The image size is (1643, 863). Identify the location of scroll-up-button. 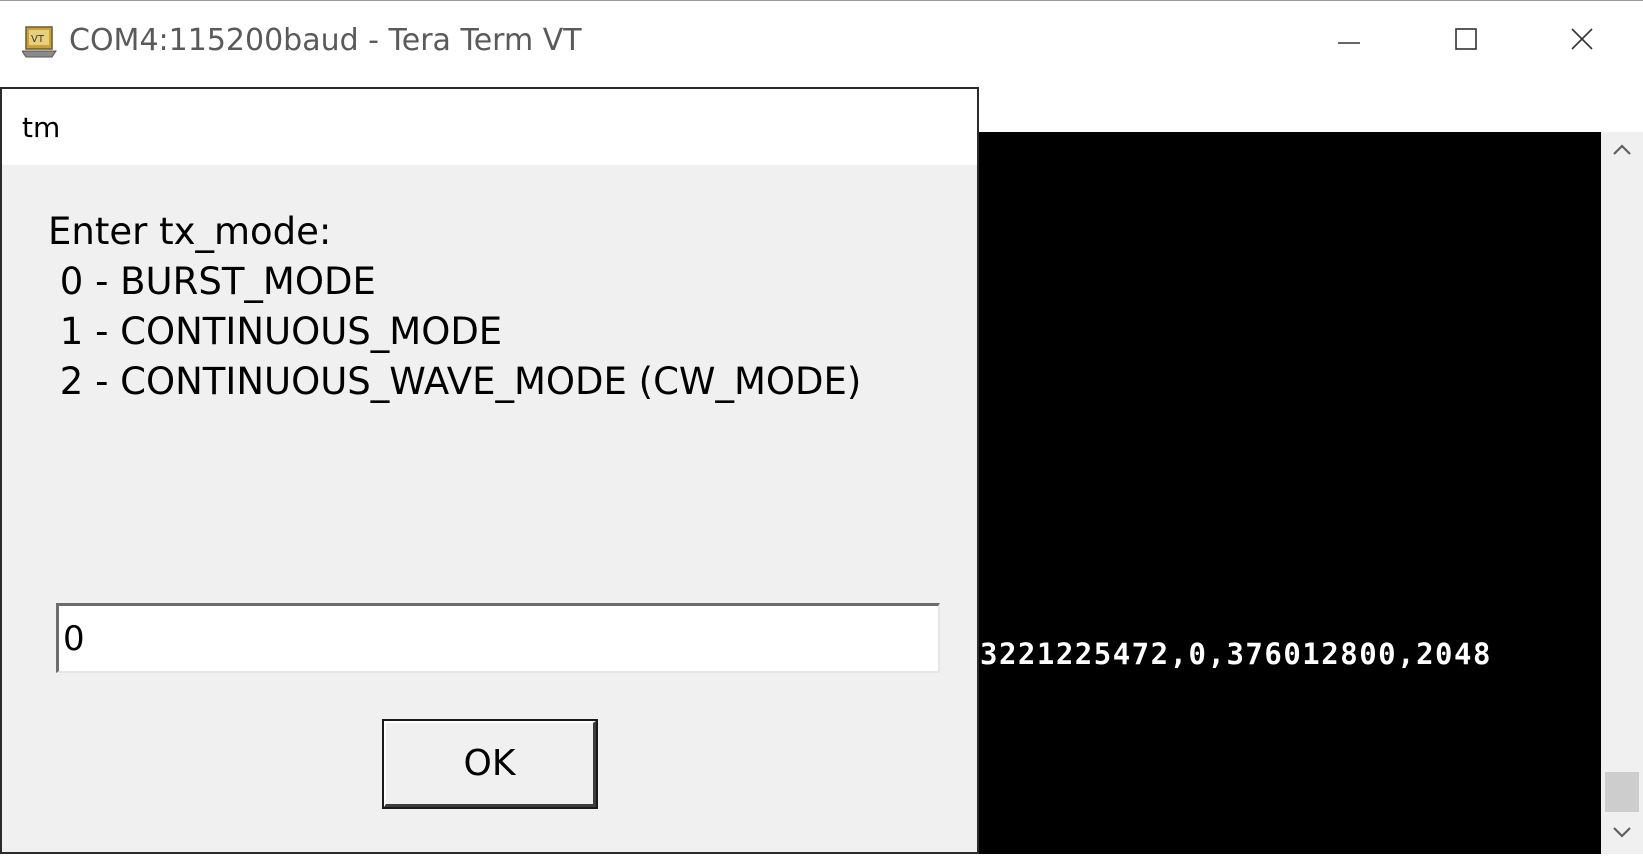
(1622, 152).